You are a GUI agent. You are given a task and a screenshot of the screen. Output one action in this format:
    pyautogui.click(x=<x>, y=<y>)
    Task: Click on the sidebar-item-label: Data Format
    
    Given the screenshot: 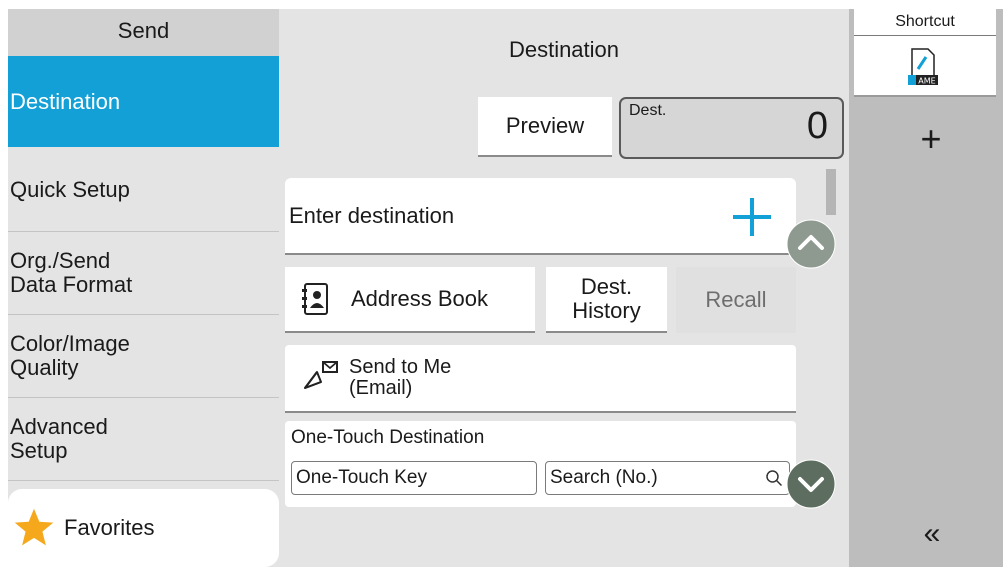 What is the action you would take?
    pyautogui.click(x=71, y=284)
    